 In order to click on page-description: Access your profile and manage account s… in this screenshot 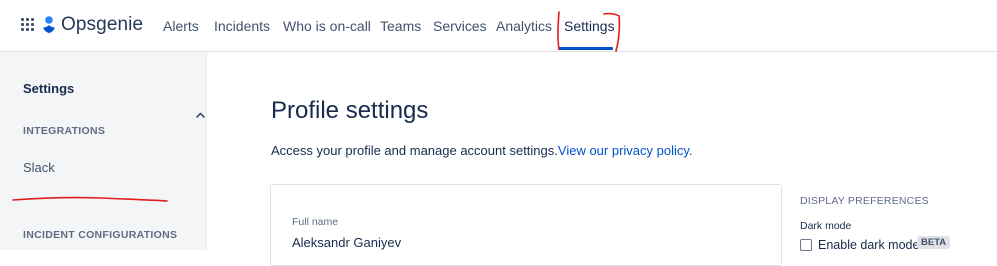, I will do `click(482, 150)`.